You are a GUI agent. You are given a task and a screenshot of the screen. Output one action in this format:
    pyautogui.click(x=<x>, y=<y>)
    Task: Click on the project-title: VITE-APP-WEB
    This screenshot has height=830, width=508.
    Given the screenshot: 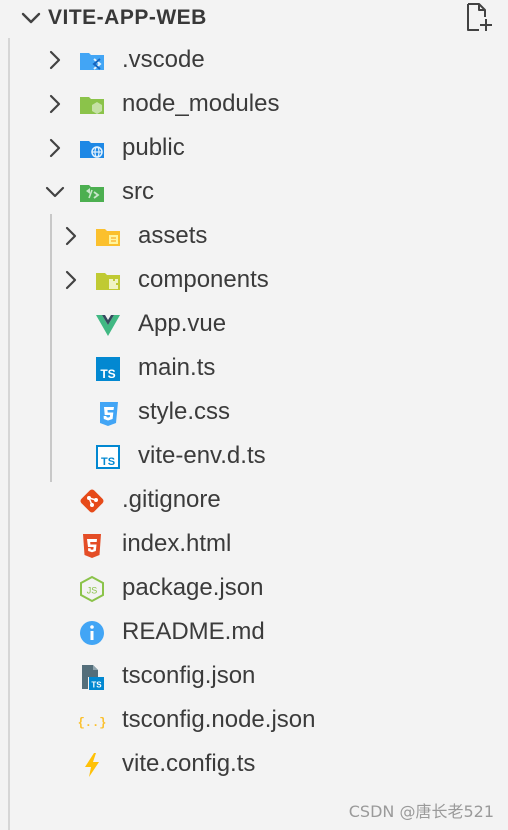 What is the action you would take?
    pyautogui.click(x=127, y=18)
    